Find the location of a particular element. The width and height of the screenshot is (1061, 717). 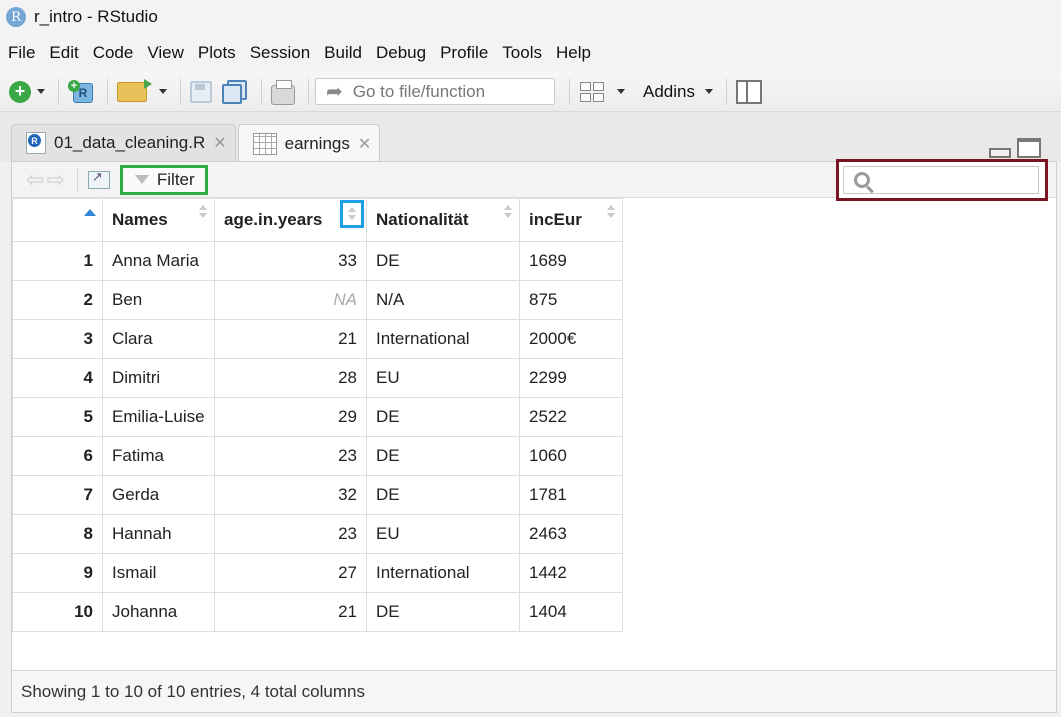

addins-button: Addins is located at coordinates (674, 92).